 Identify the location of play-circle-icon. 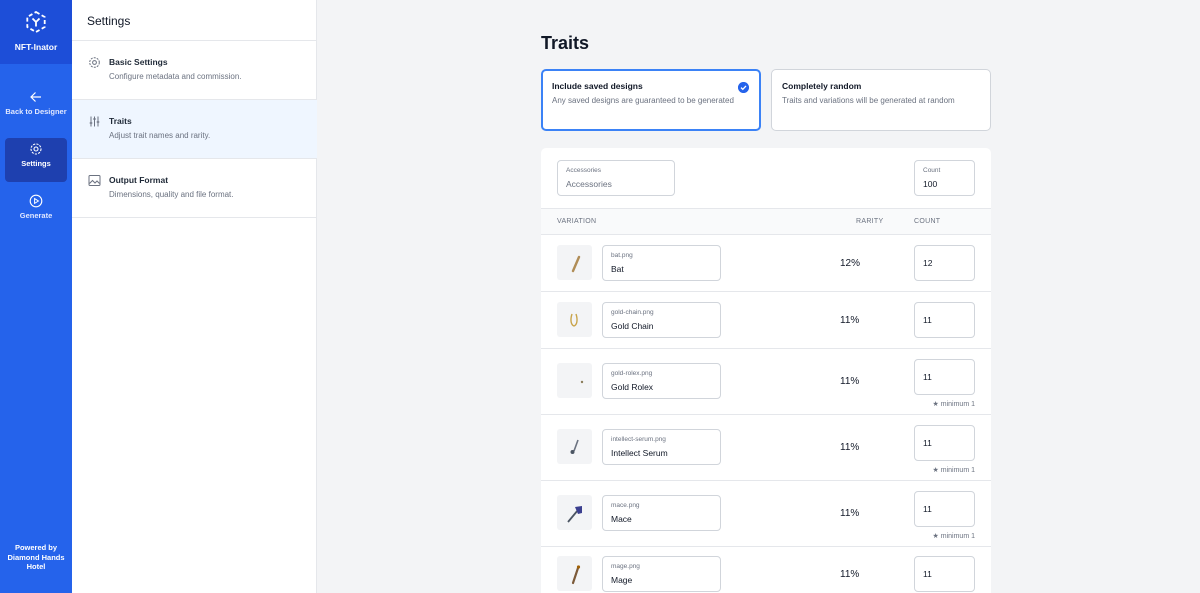
(36, 201).